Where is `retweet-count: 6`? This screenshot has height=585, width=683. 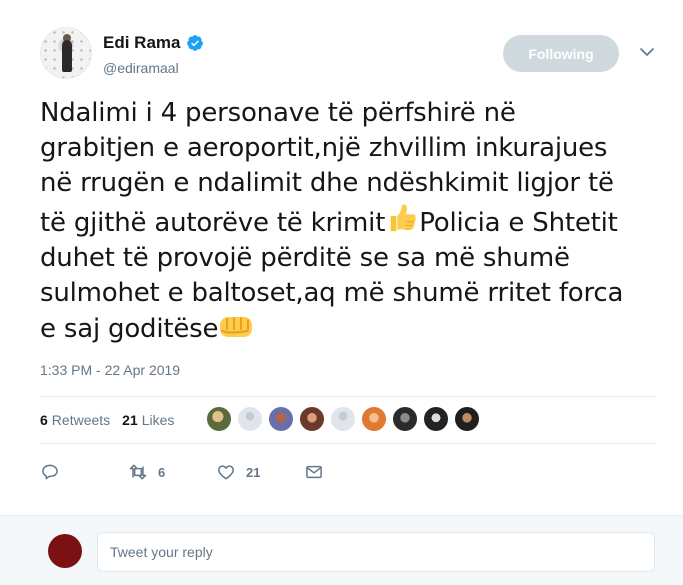
retweet-count: 6 is located at coordinates (162, 472).